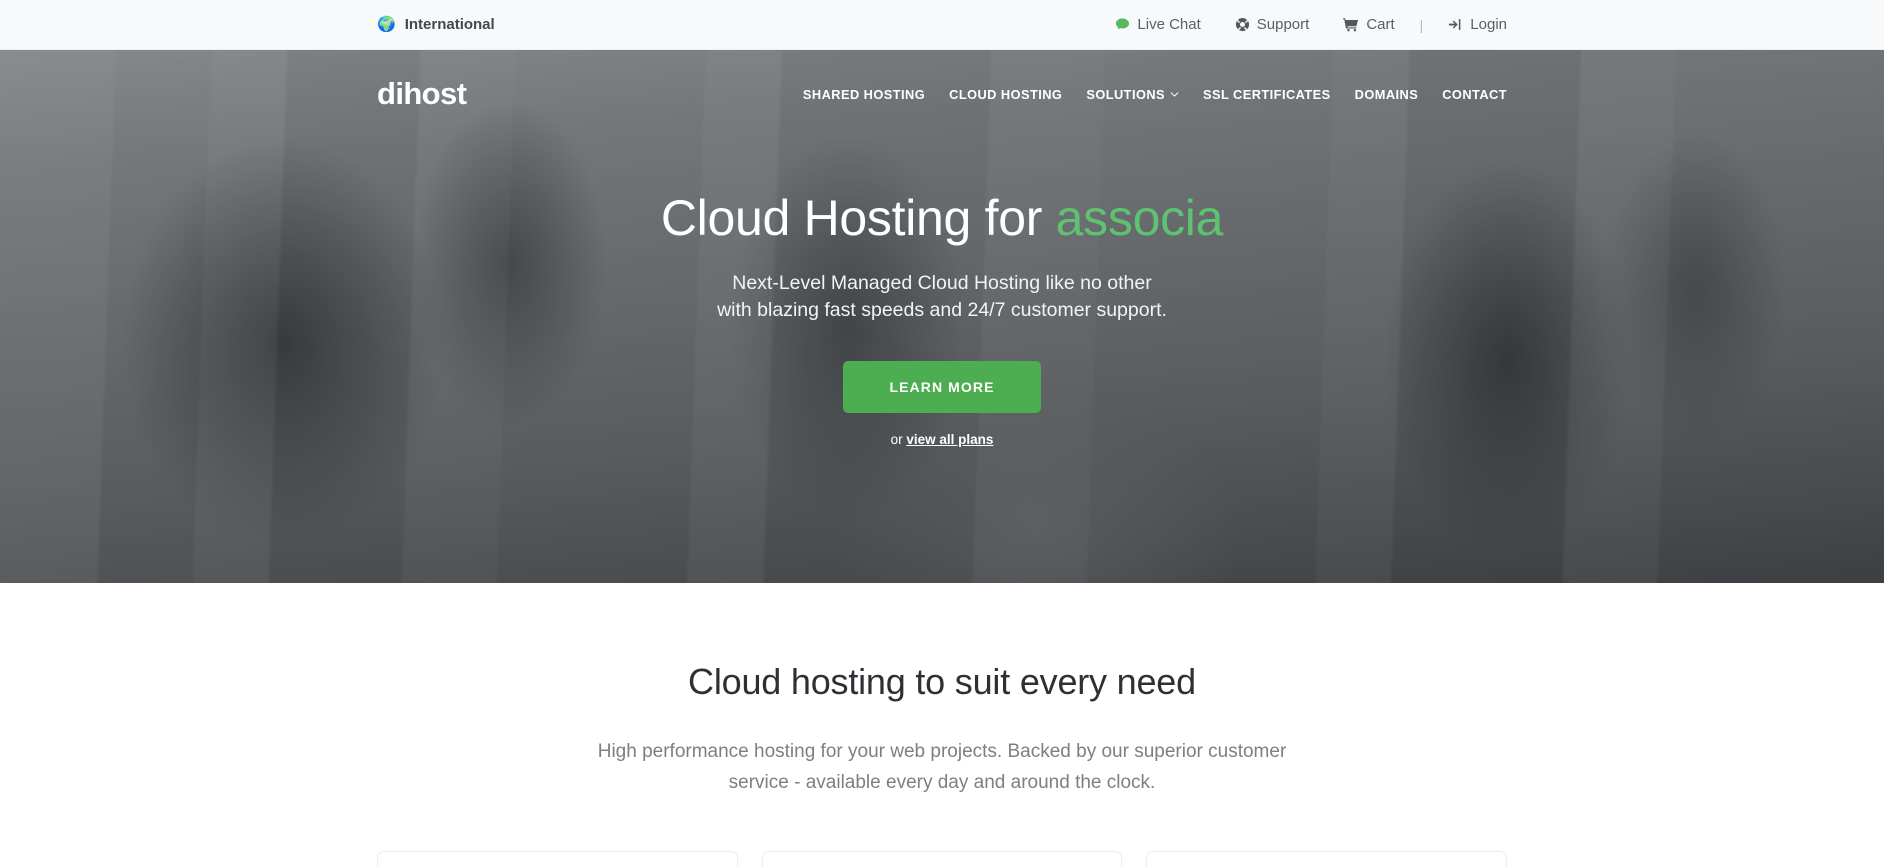  I want to click on hero-headline: Cloud Hosting for associa, so click(942, 219).